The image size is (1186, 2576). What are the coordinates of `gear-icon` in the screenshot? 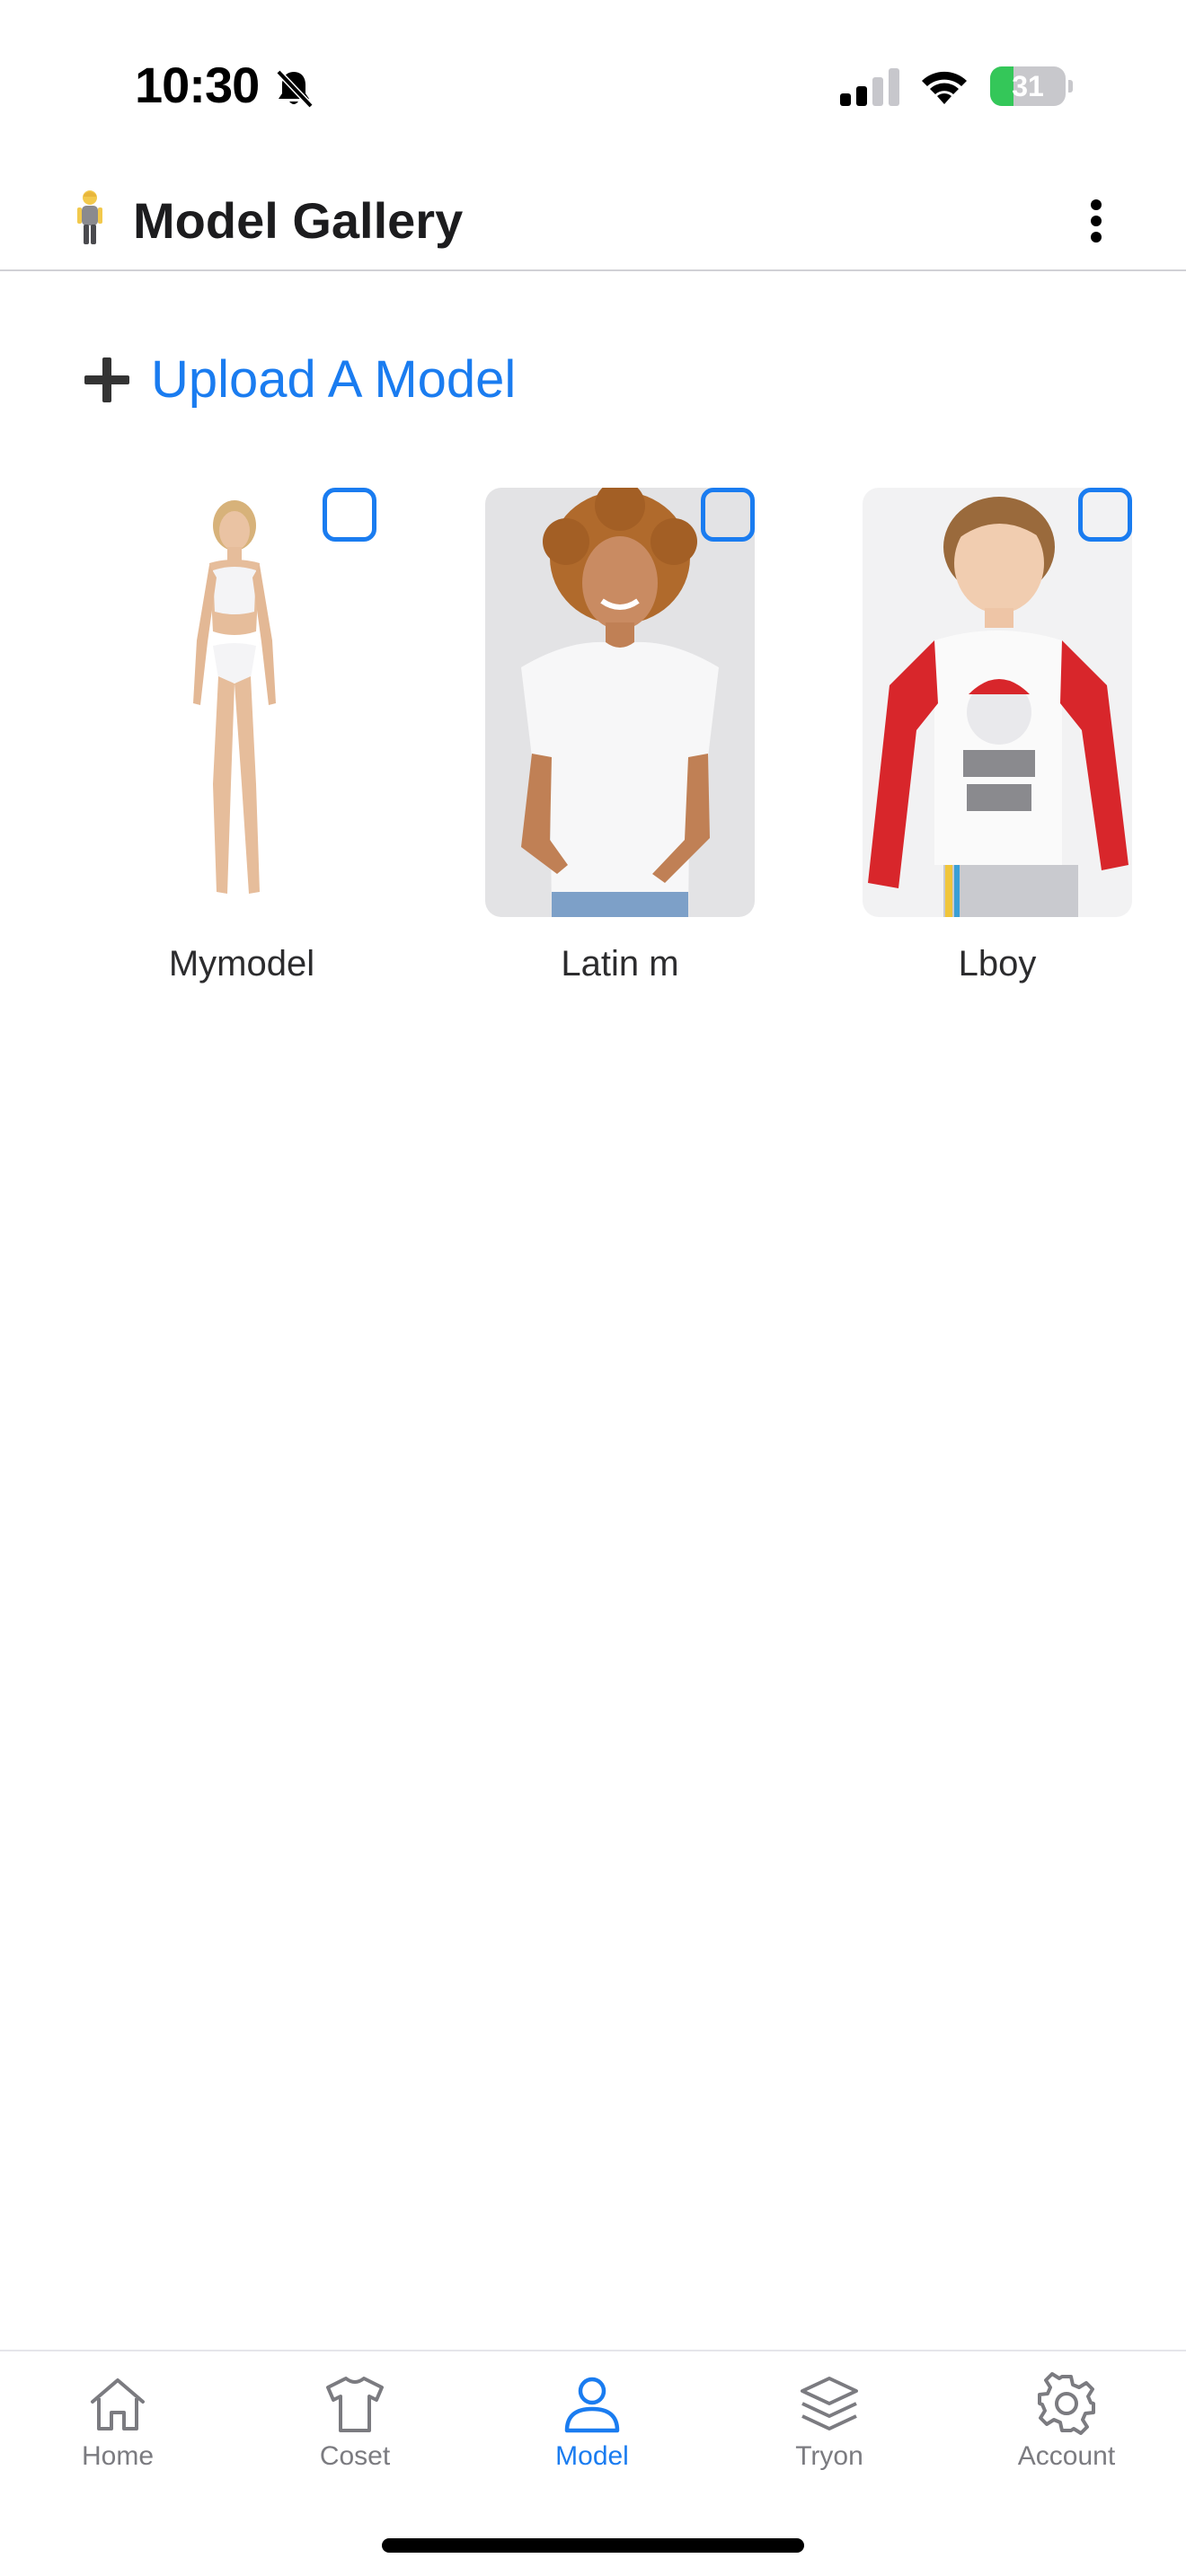 It's located at (1066, 2403).